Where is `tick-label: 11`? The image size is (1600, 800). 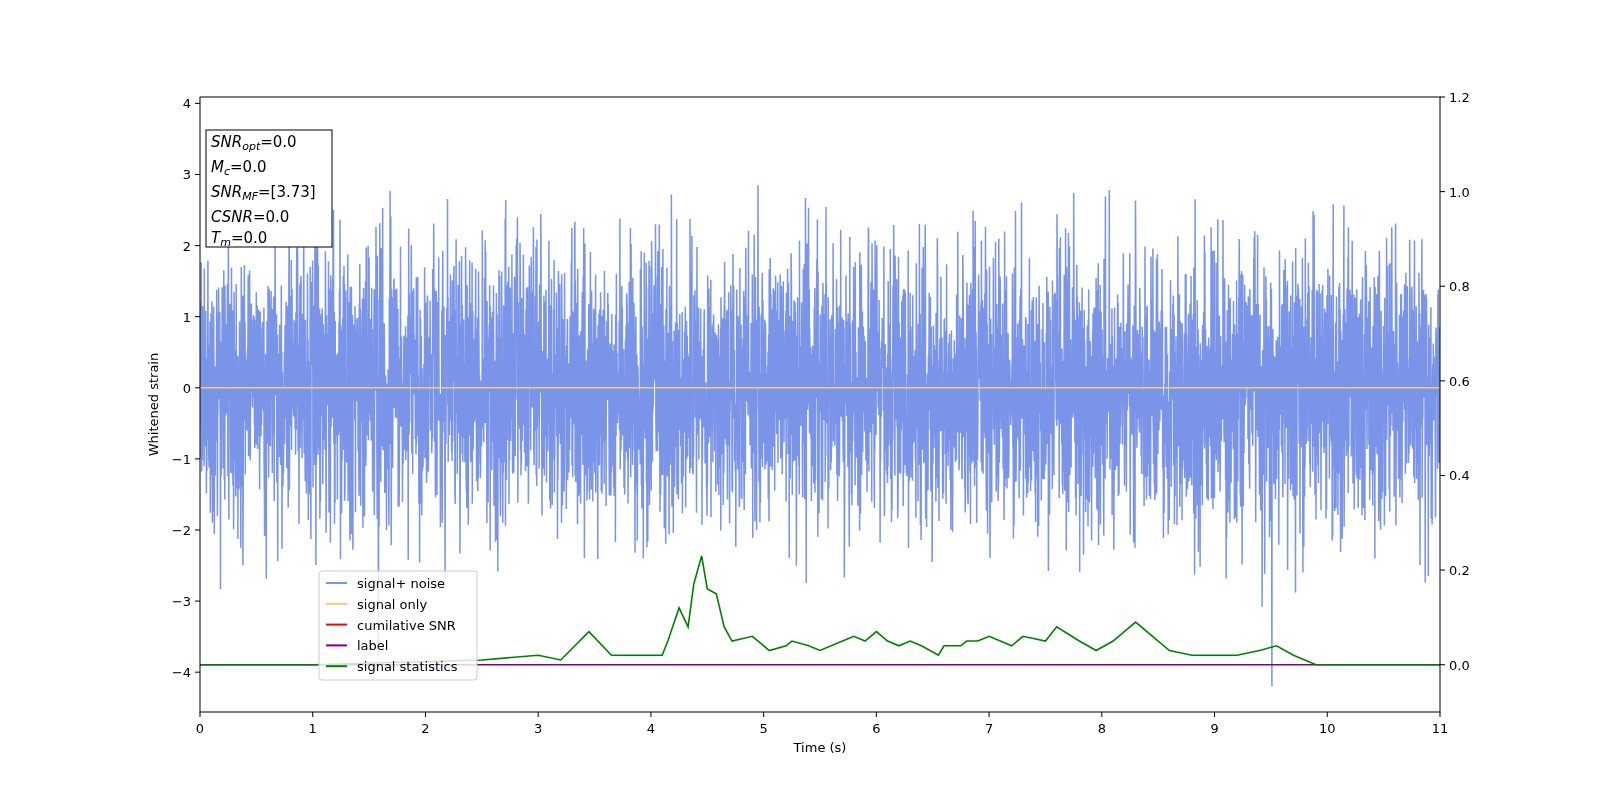
tick-label: 11 is located at coordinates (1440, 728).